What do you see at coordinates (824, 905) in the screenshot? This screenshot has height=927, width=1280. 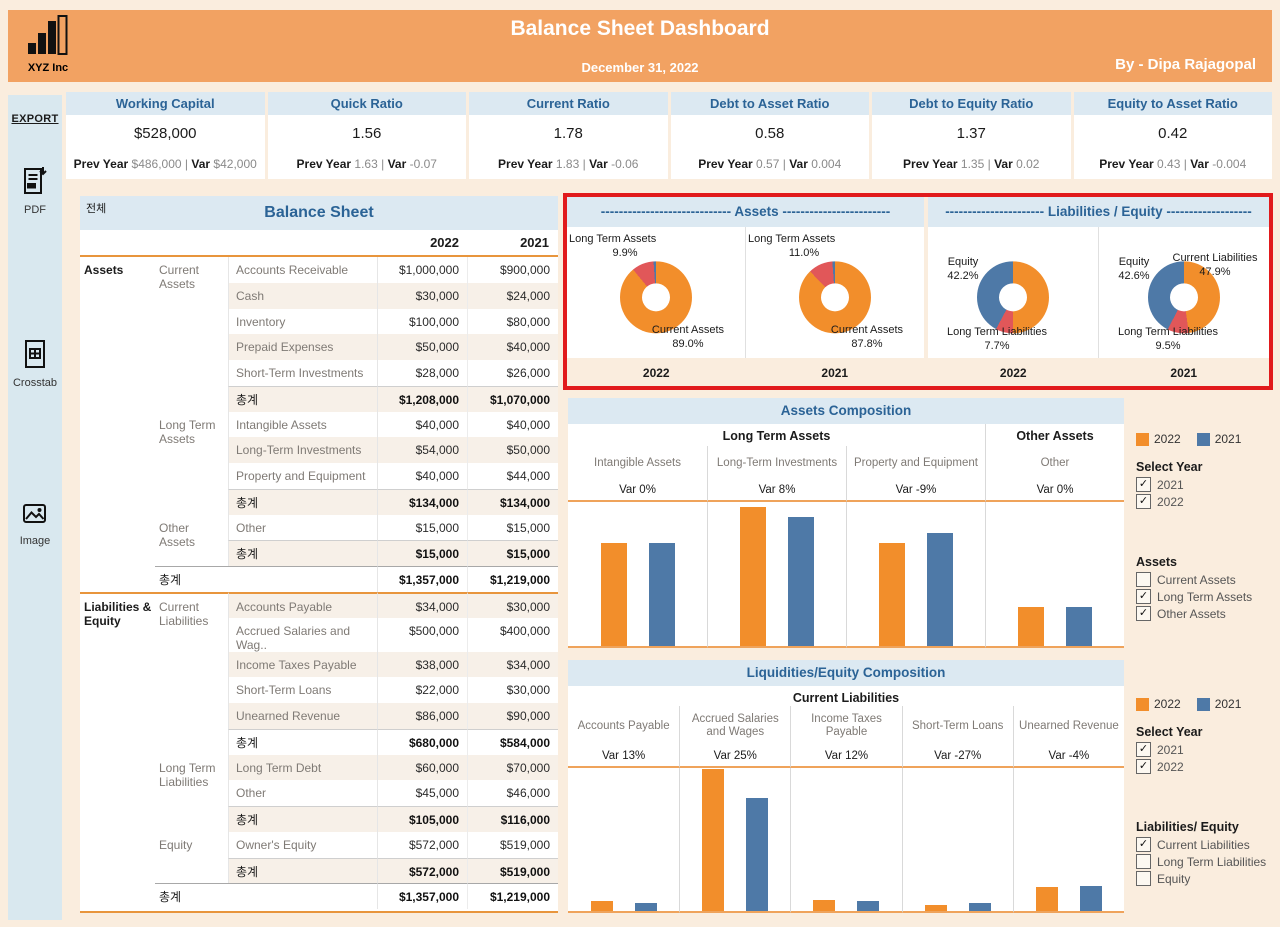 I see `bar-2022-income-taxes-payable` at bounding box center [824, 905].